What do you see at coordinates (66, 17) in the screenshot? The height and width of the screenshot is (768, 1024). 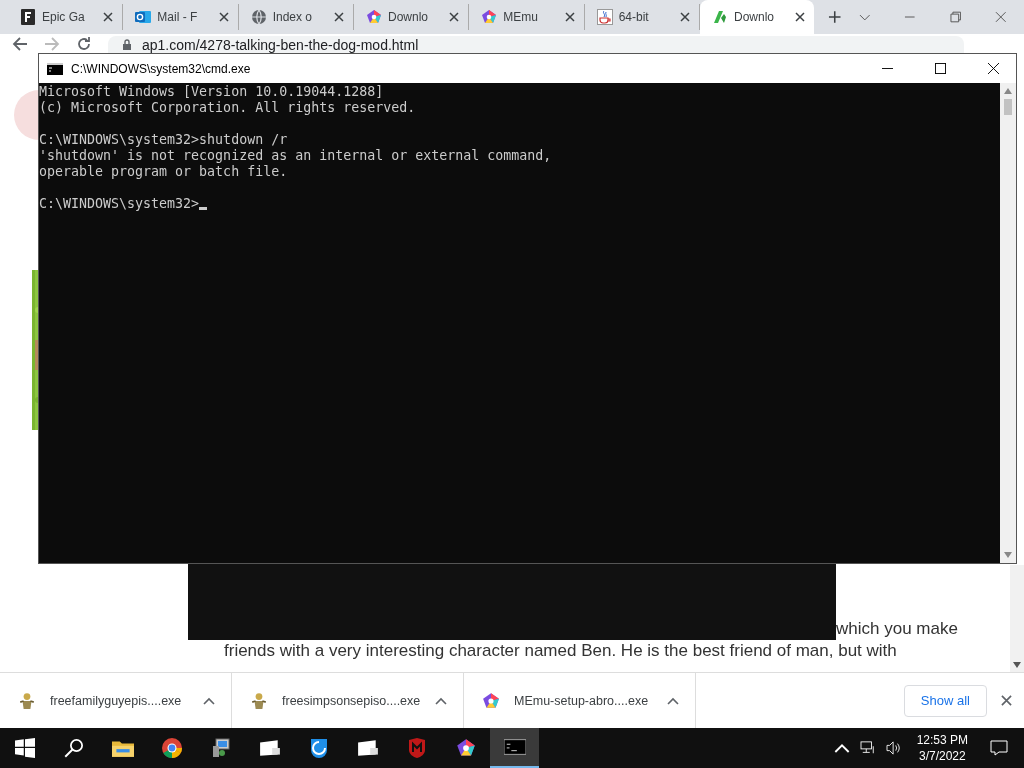 I see `browser-tab: Epic Ga` at bounding box center [66, 17].